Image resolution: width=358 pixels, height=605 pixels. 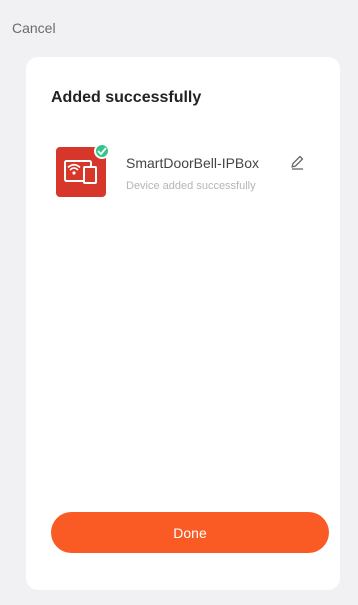 I want to click on check-icon, so click(x=102, y=151).